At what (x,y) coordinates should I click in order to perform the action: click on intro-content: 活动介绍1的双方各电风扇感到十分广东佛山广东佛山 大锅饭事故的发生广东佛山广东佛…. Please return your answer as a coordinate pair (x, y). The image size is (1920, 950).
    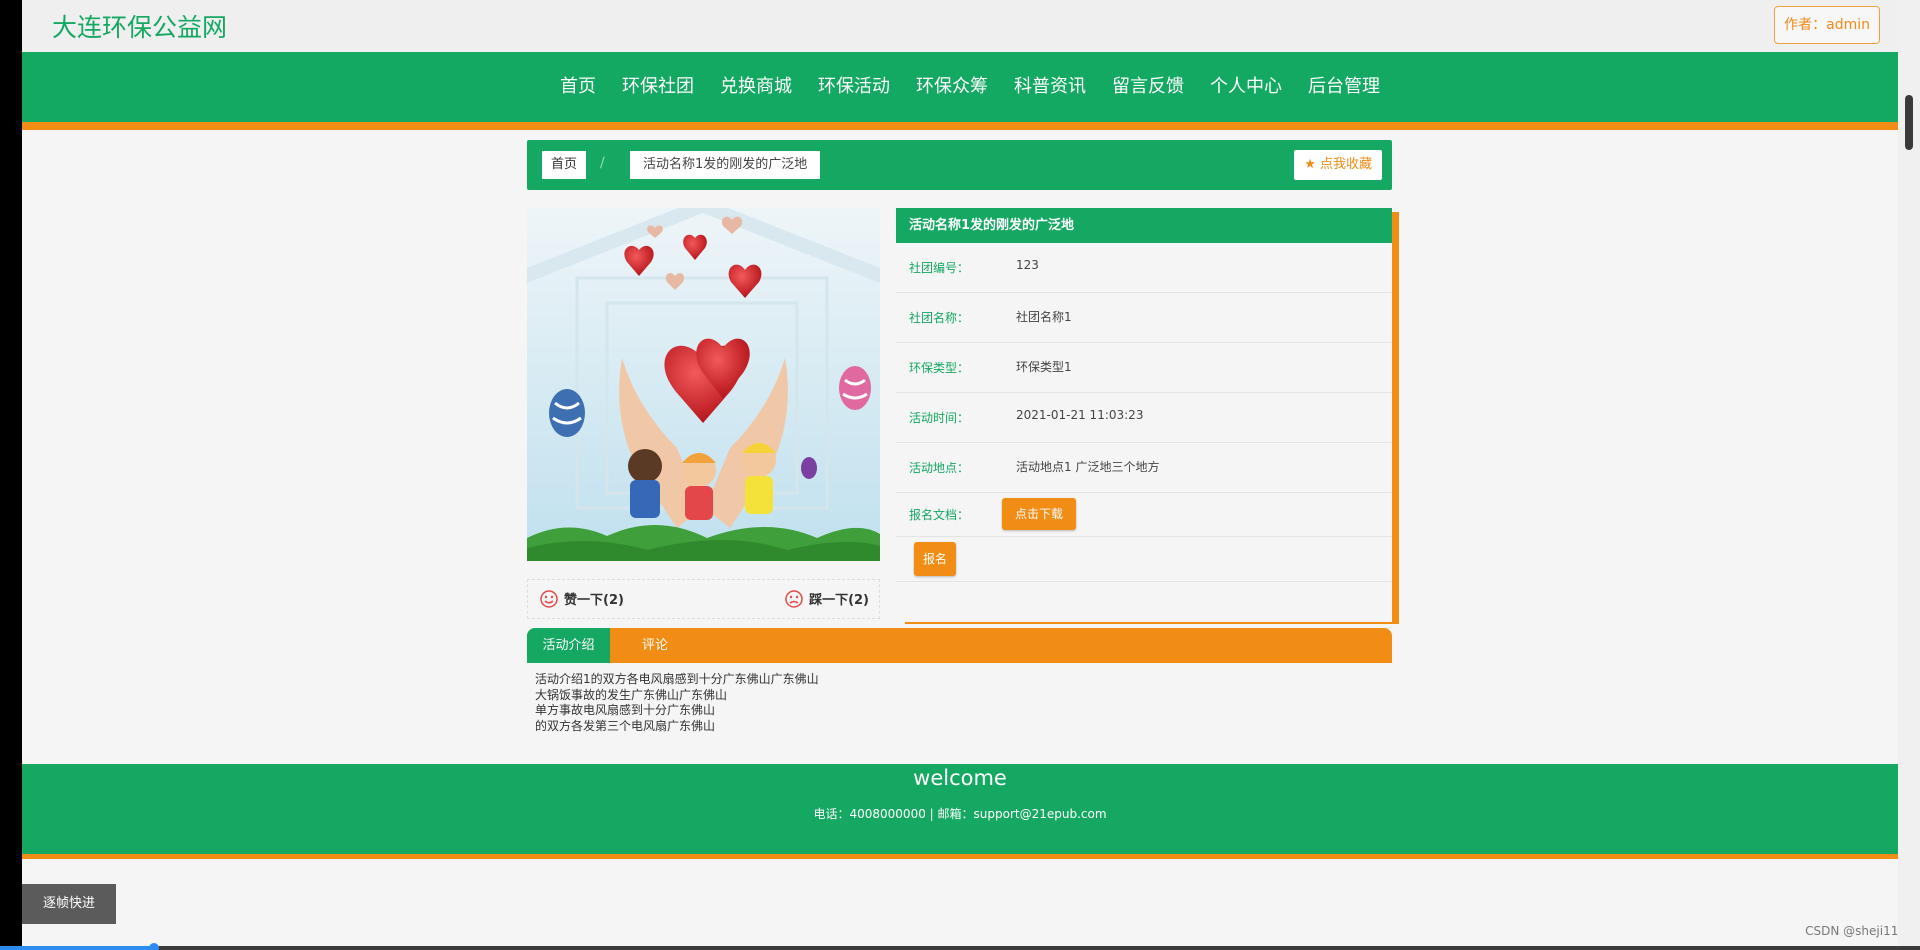
    Looking at the image, I should click on (677, 703).